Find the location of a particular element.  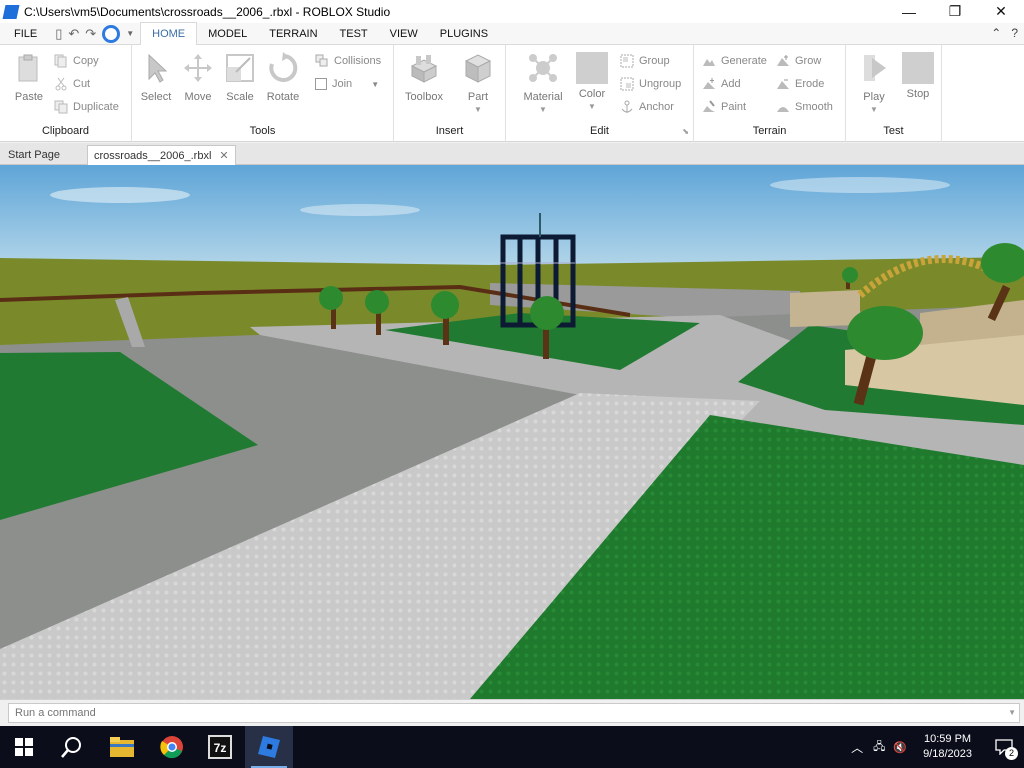

generate-terrain-icon is located at coordinates (709, 62).